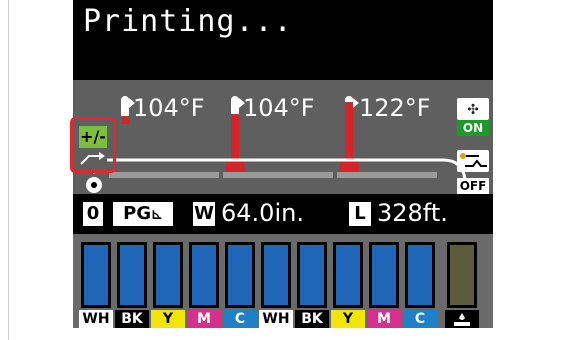 The height and width of the screenshot is (340, 565). What do you see at coordinates (137, 213) in the screenshot?
I see `page-label: PG` at bounding box center [137, 213].